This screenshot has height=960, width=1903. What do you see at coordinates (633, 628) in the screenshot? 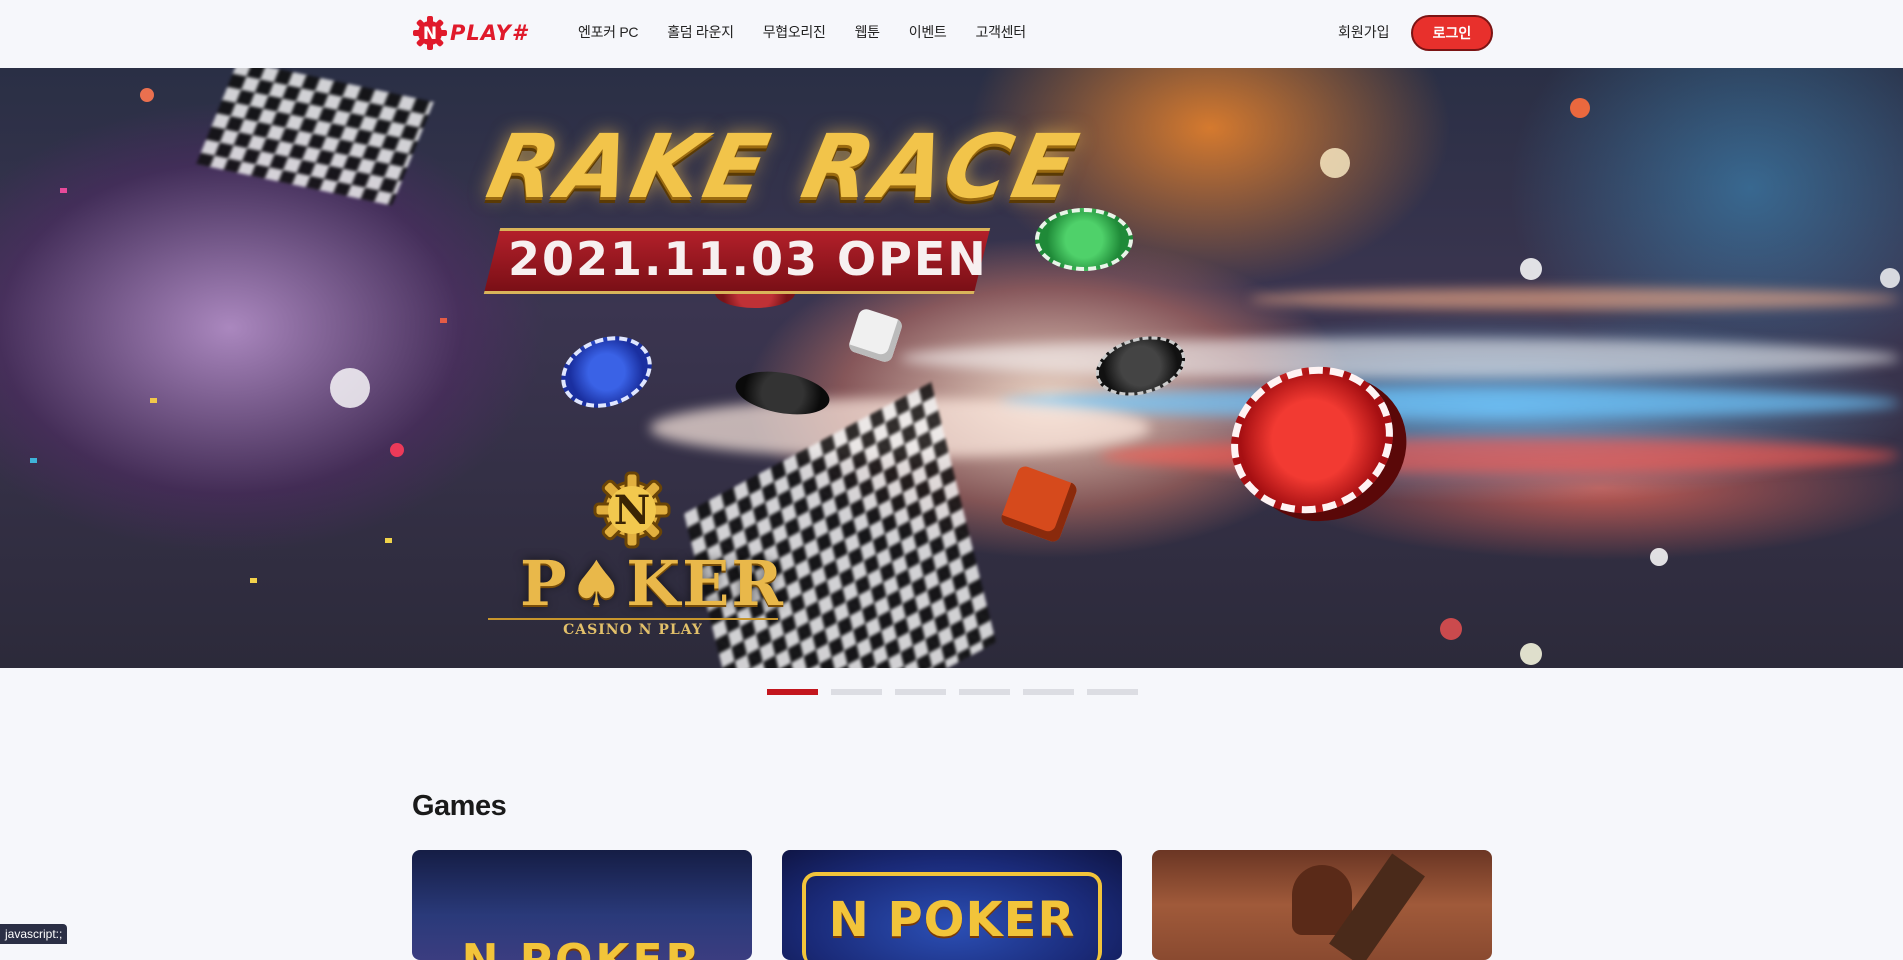
I see `npoker-logo-sub: CASINO N PLAY` at bounding box center [633, 628].